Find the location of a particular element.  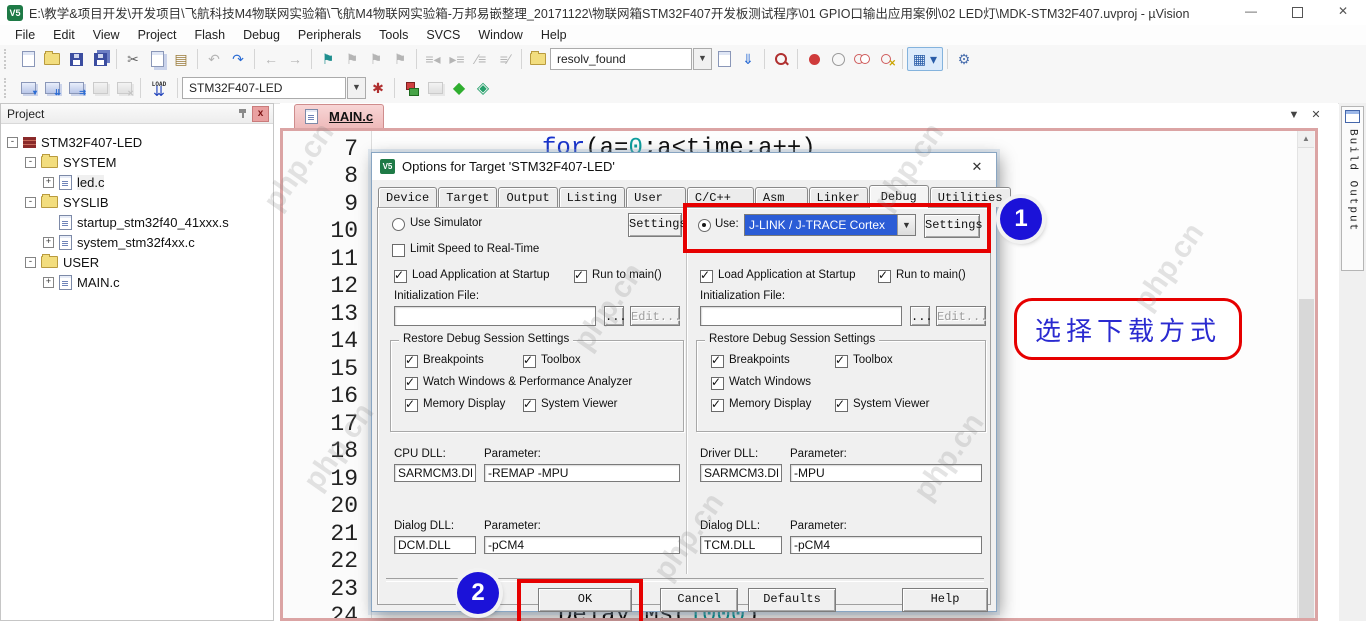

save-all-icon is located at coordinates (100, 59).